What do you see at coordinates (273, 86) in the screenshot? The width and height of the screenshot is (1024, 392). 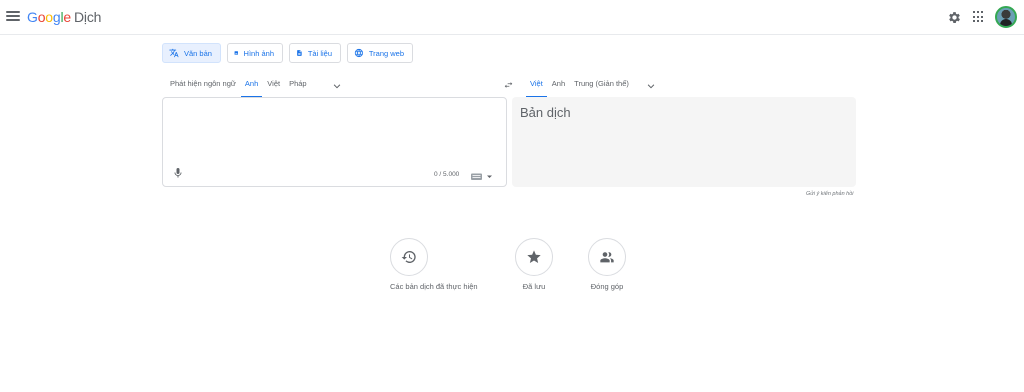 I see `source-lang-vietnamese: Việt` at bounding box center [273, 86].